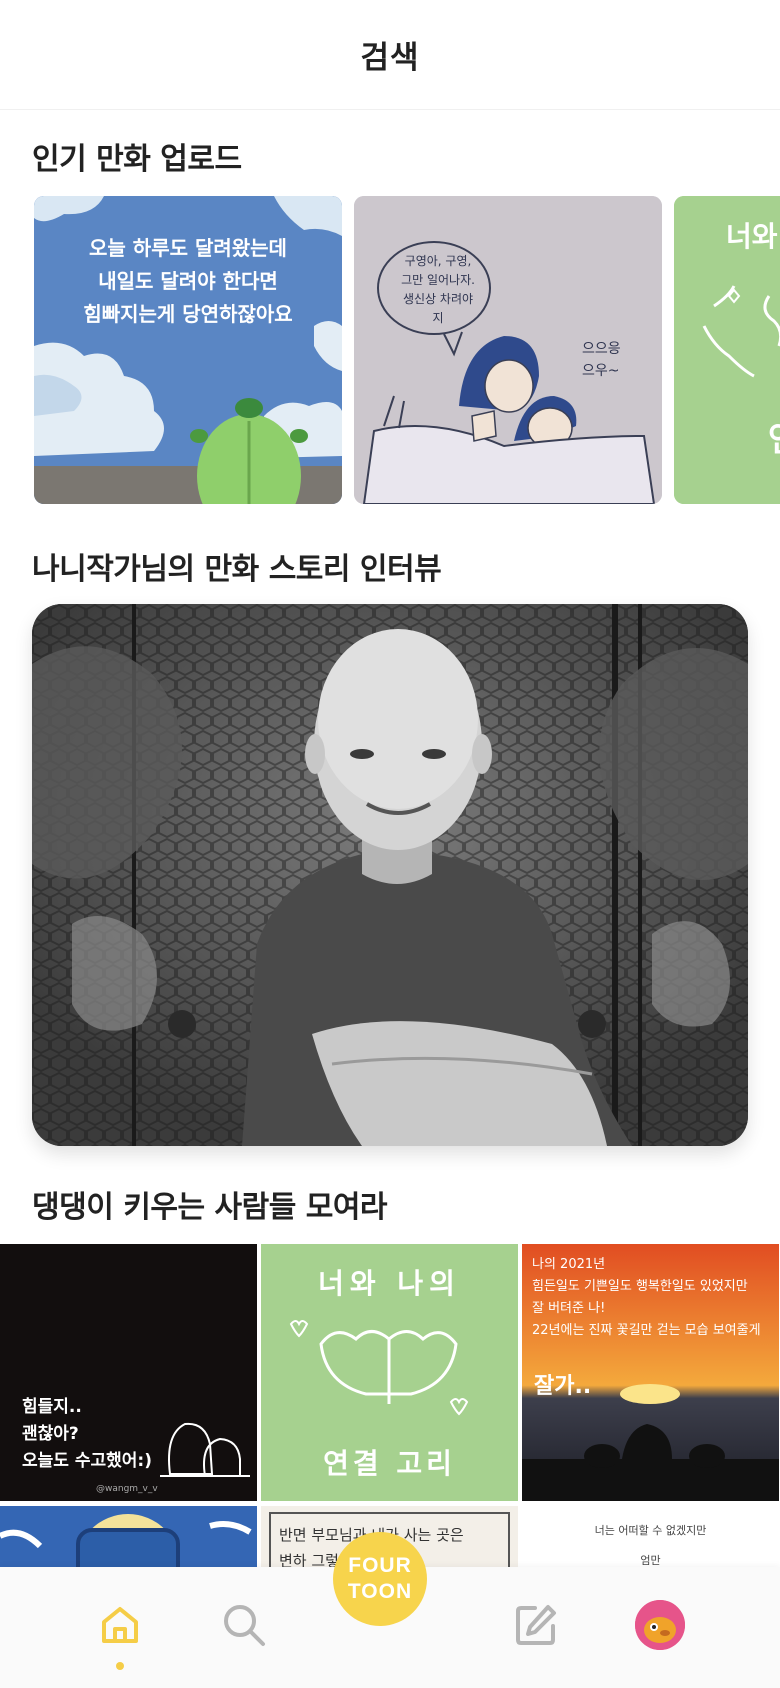 The height and width of the screenshot is (1688, 780). What do you see at coordinates (727, 350) in the screenshot?
I see `comic-card: 연 너와` at bounding box center [727, 350].